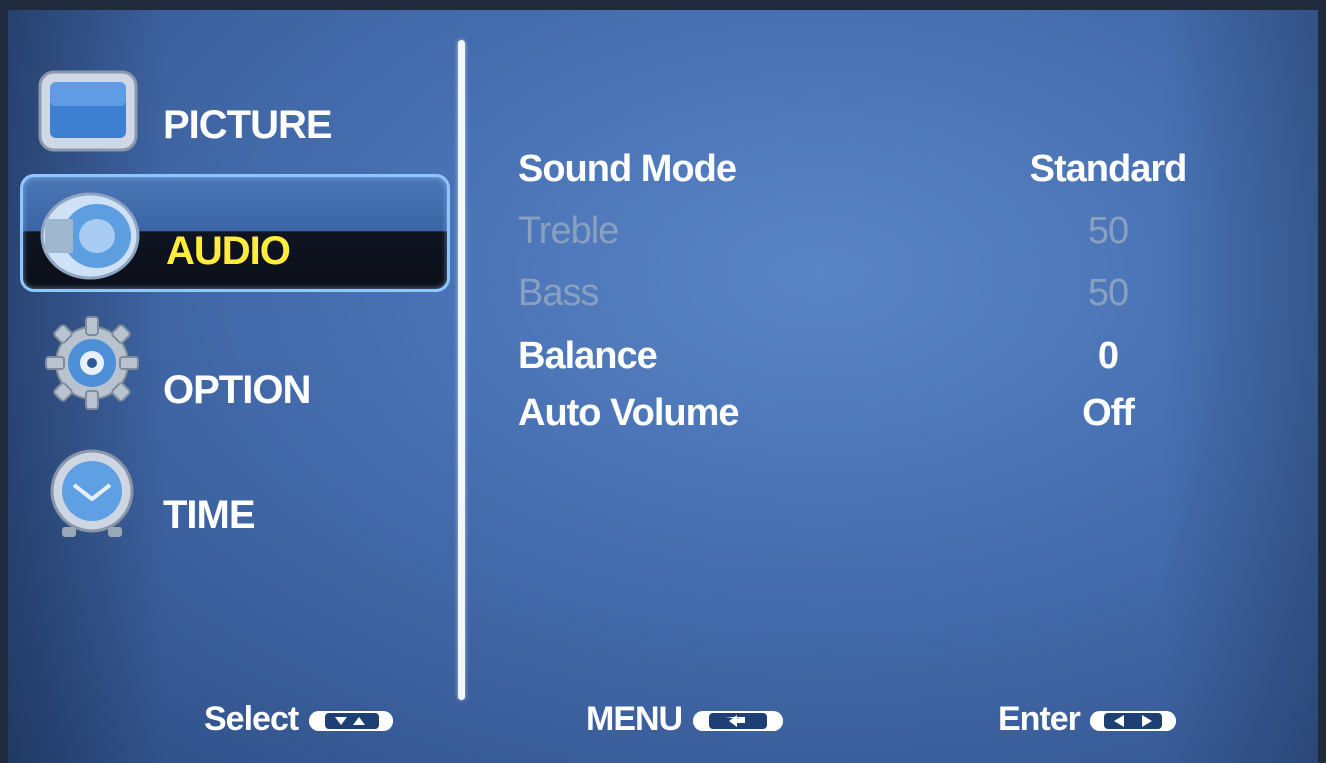  I want to click on footer-menu-label: MENU, so click(634, 719).